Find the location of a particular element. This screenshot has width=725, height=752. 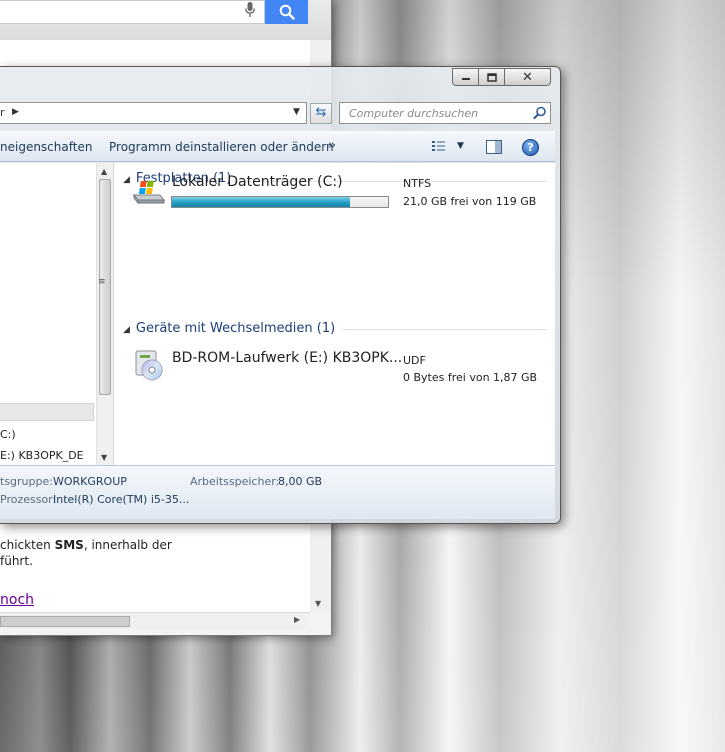

result-link: noch is located at coordinates (17, 600).